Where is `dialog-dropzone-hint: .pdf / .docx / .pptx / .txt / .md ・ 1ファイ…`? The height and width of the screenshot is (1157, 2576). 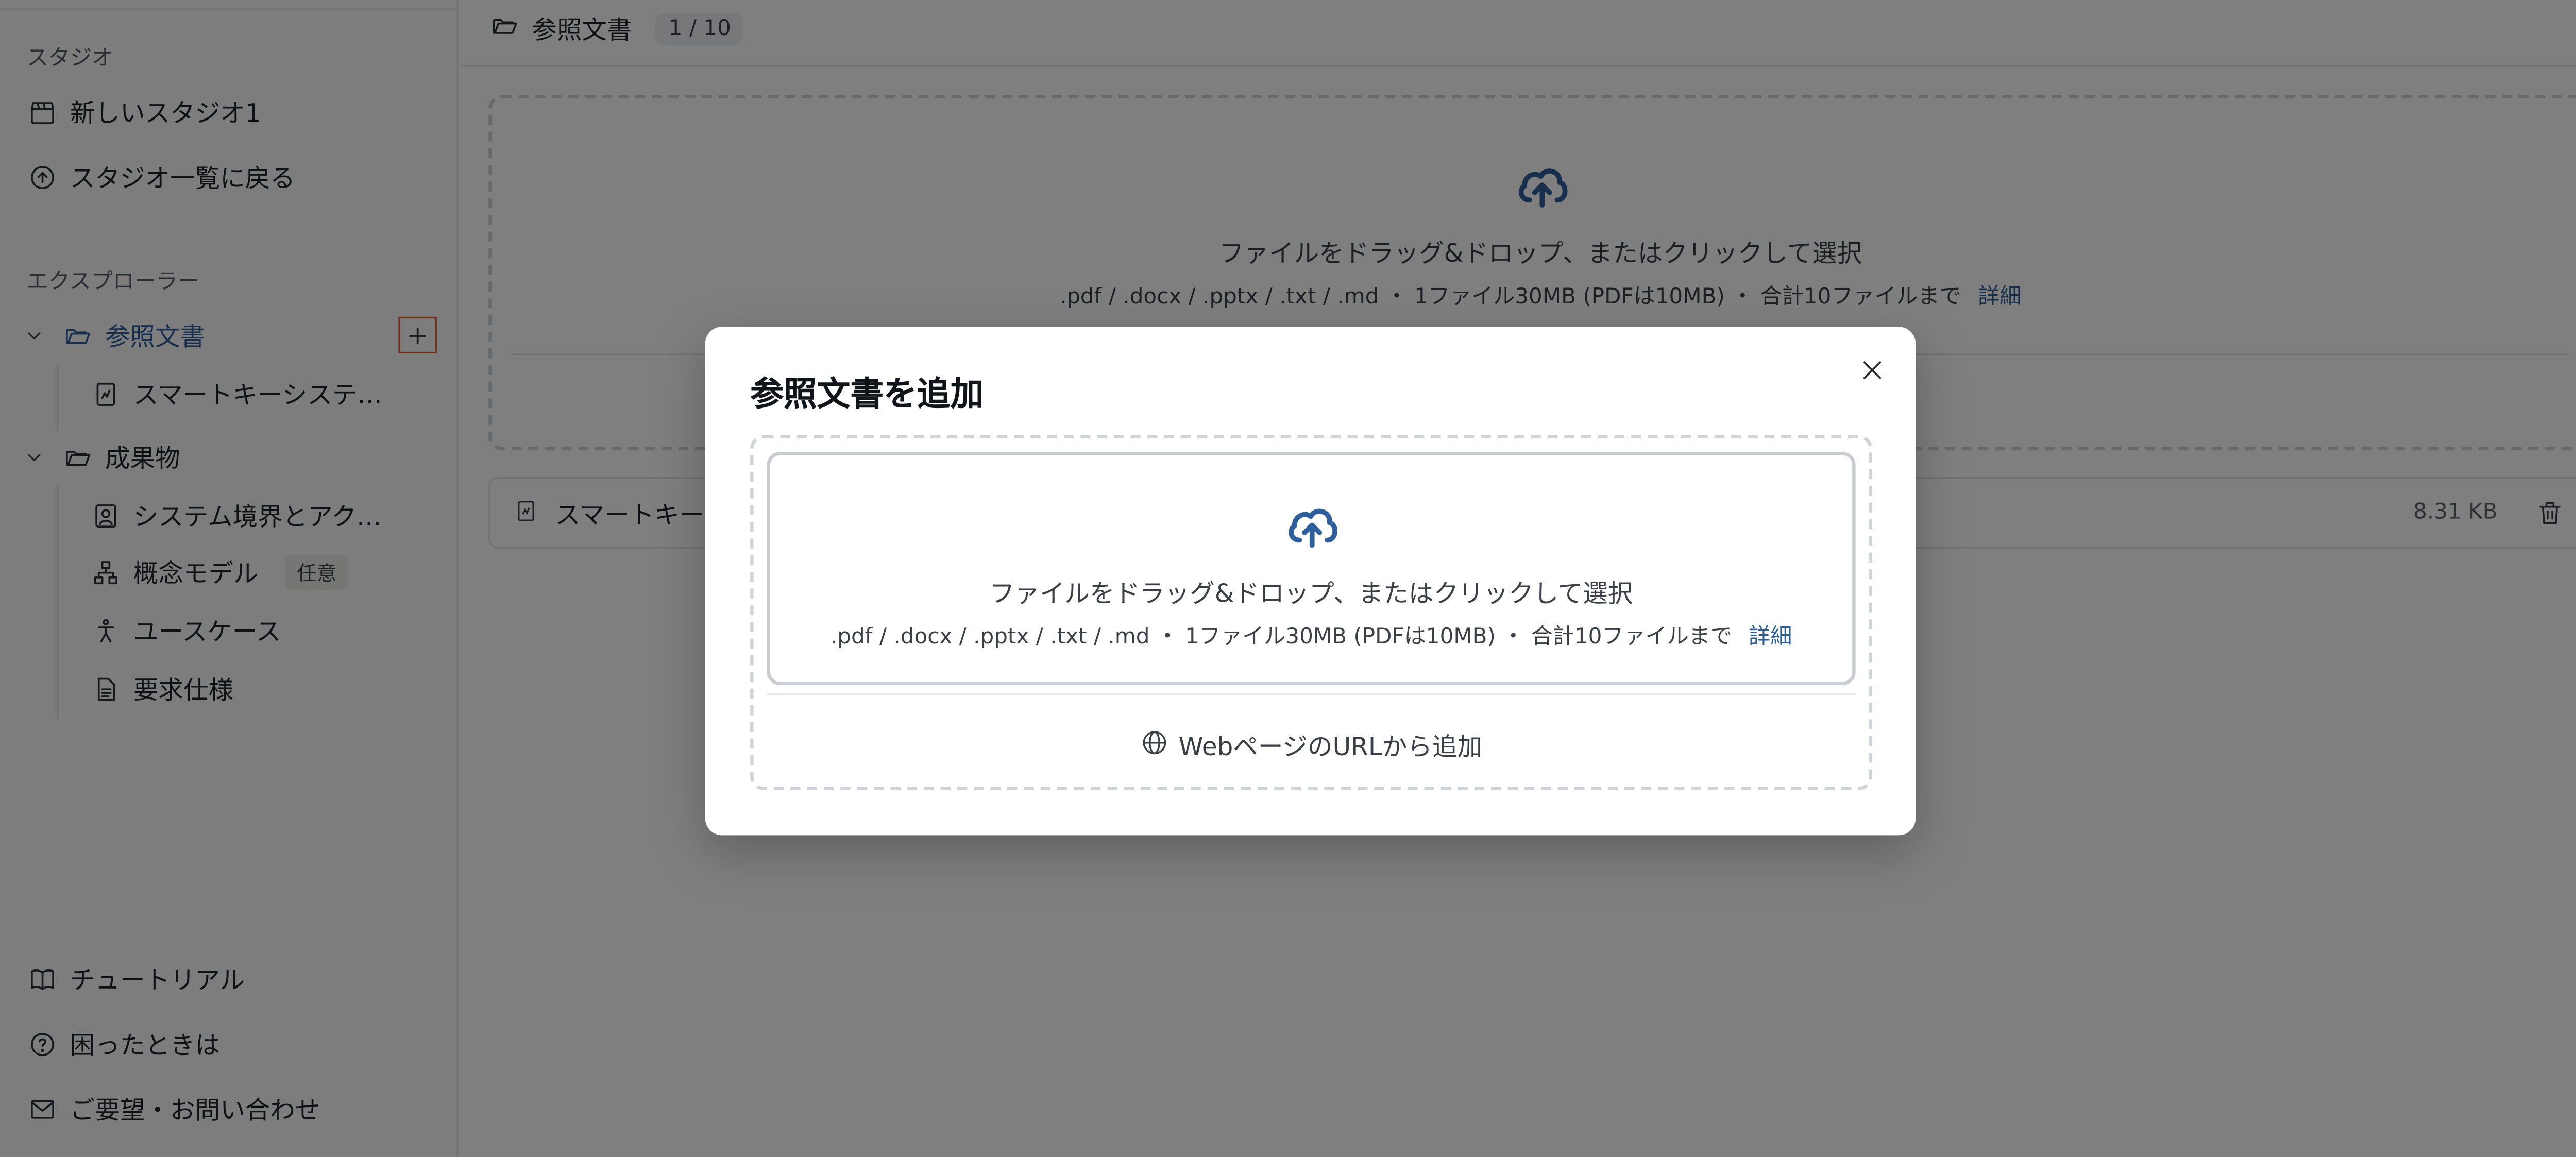
dialog-dropzone-hint: .pdf / .docx / .pptx / .txt / .md ・ 1ファイ… is located at coordinates (1311, 635).